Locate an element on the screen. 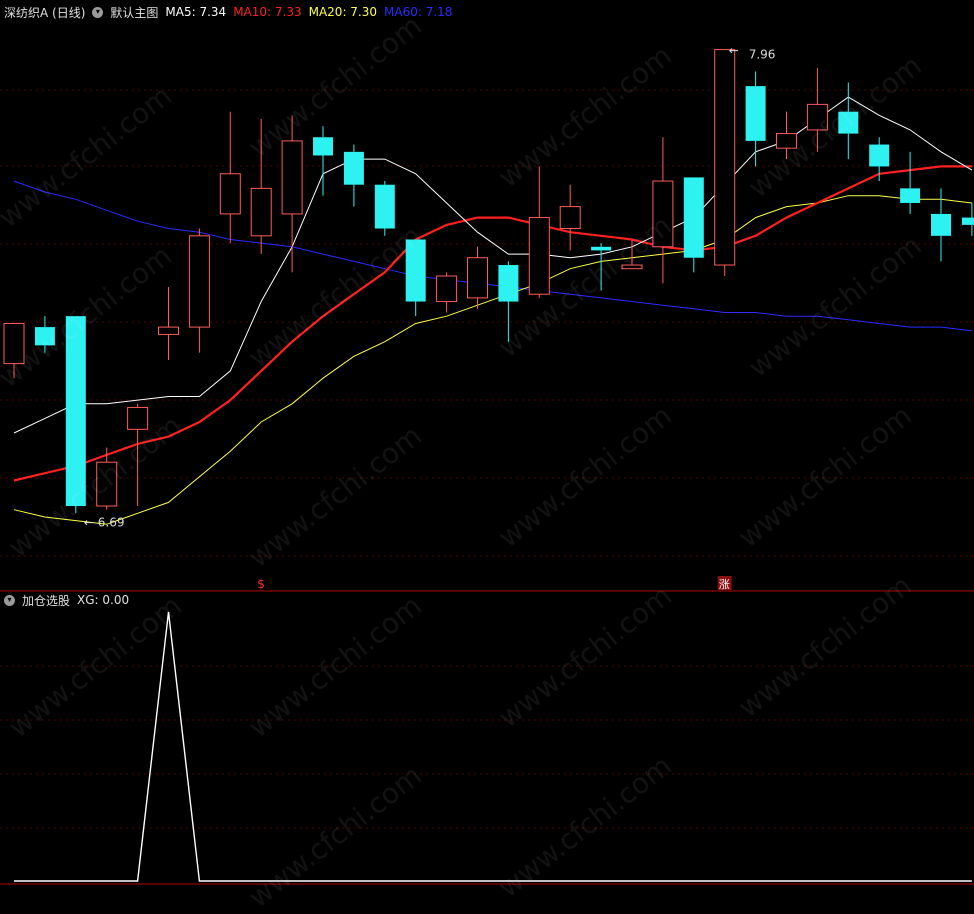 This screenshot has height=914, width=974. indicator-dropdown-icon: ▾ is located at coordinates (9, 600).